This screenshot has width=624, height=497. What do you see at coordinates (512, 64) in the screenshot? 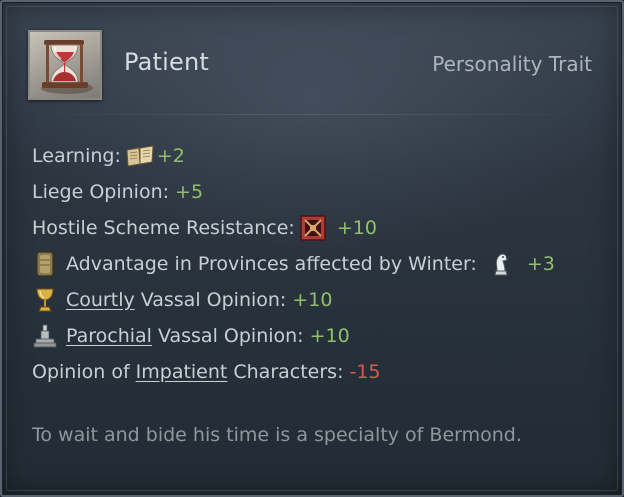
I see `trait-type: Personality Trait` at bounding box center [512, 64].